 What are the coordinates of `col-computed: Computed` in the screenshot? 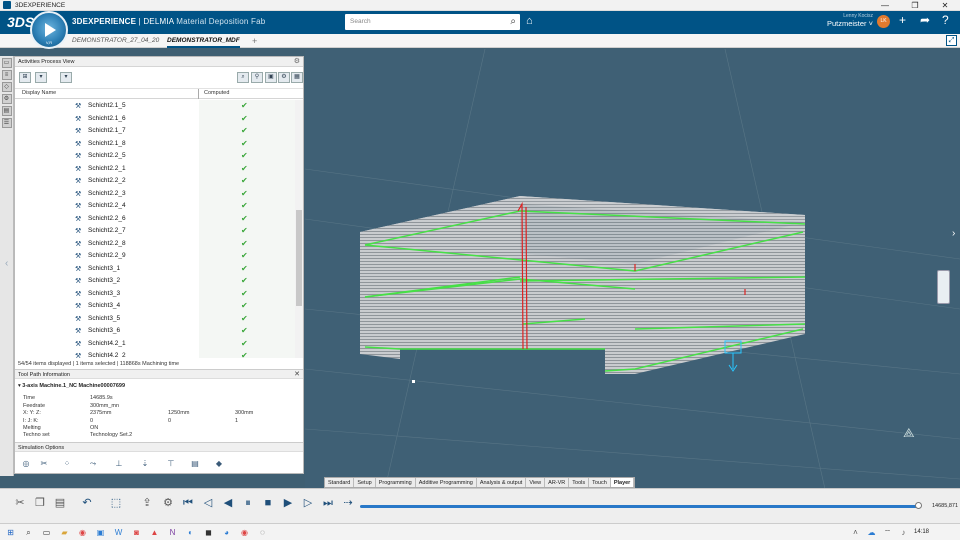 It's located at (216, 93).